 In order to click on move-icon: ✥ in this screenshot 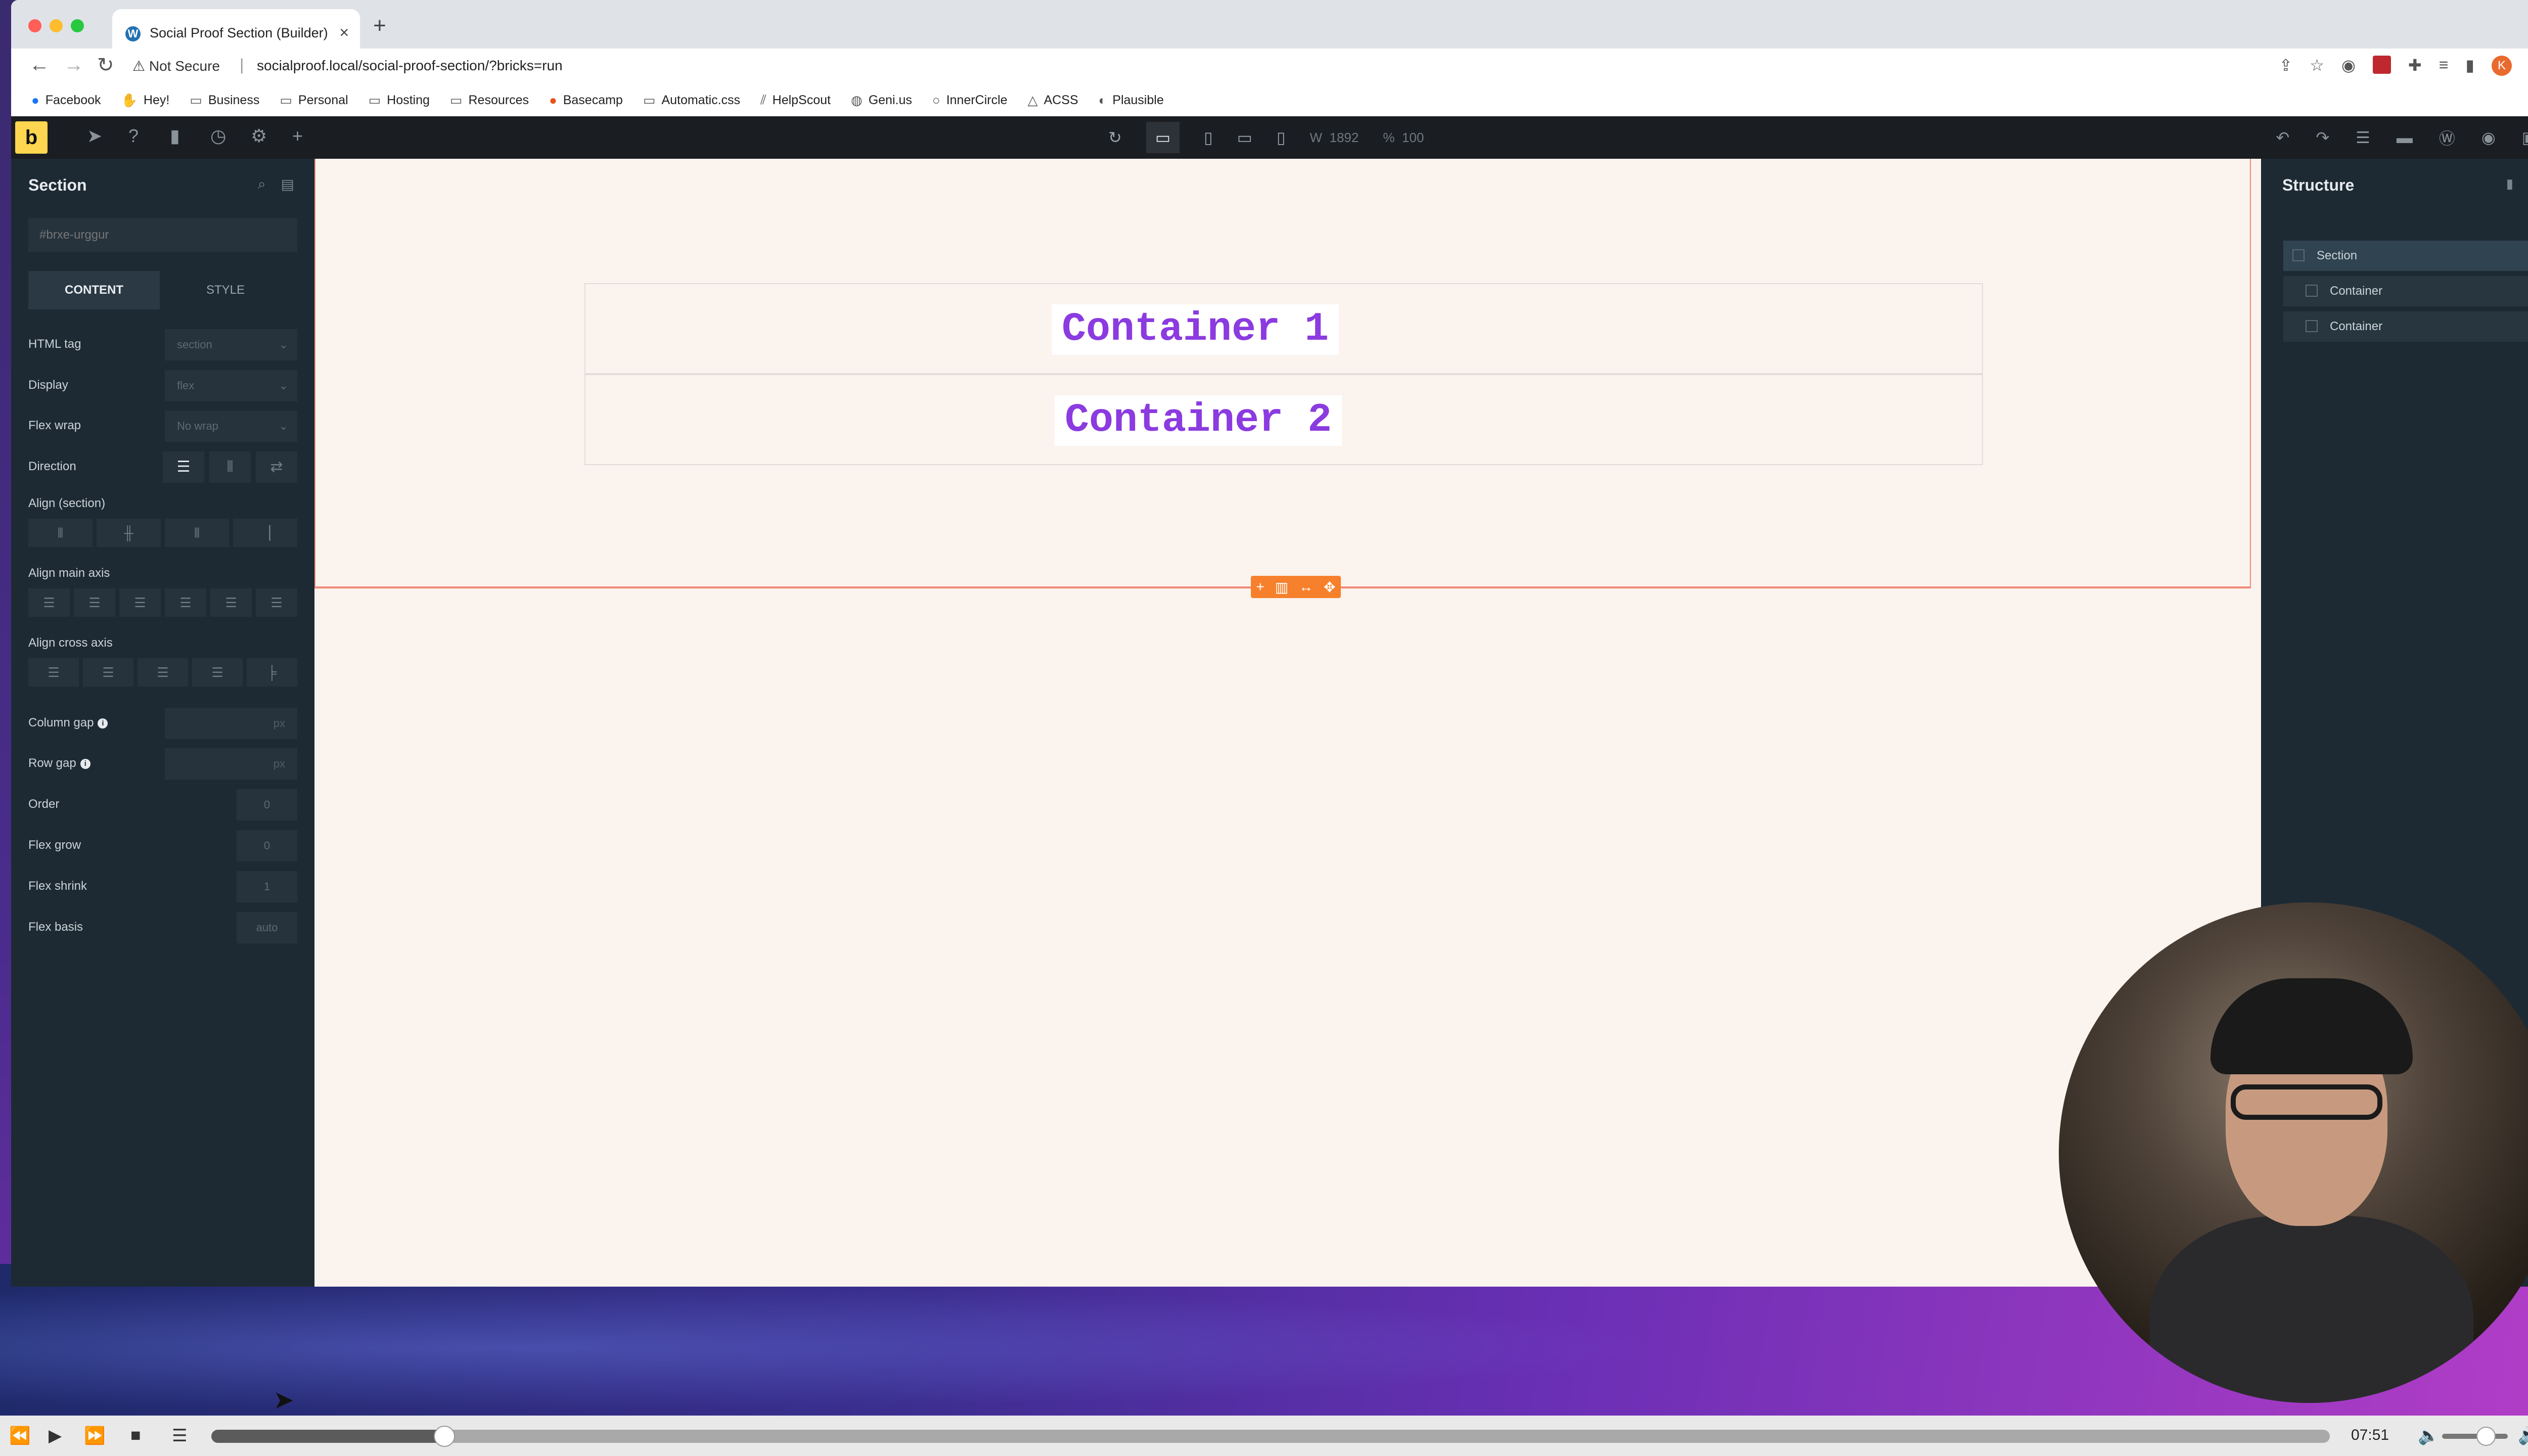, I will do `click(1330, 587)`.